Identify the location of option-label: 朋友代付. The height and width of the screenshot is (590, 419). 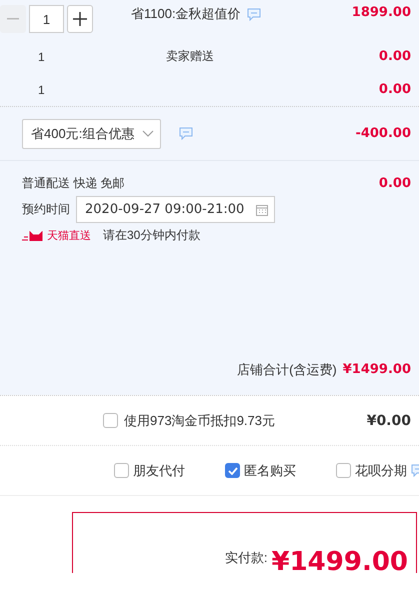
(159, 471).